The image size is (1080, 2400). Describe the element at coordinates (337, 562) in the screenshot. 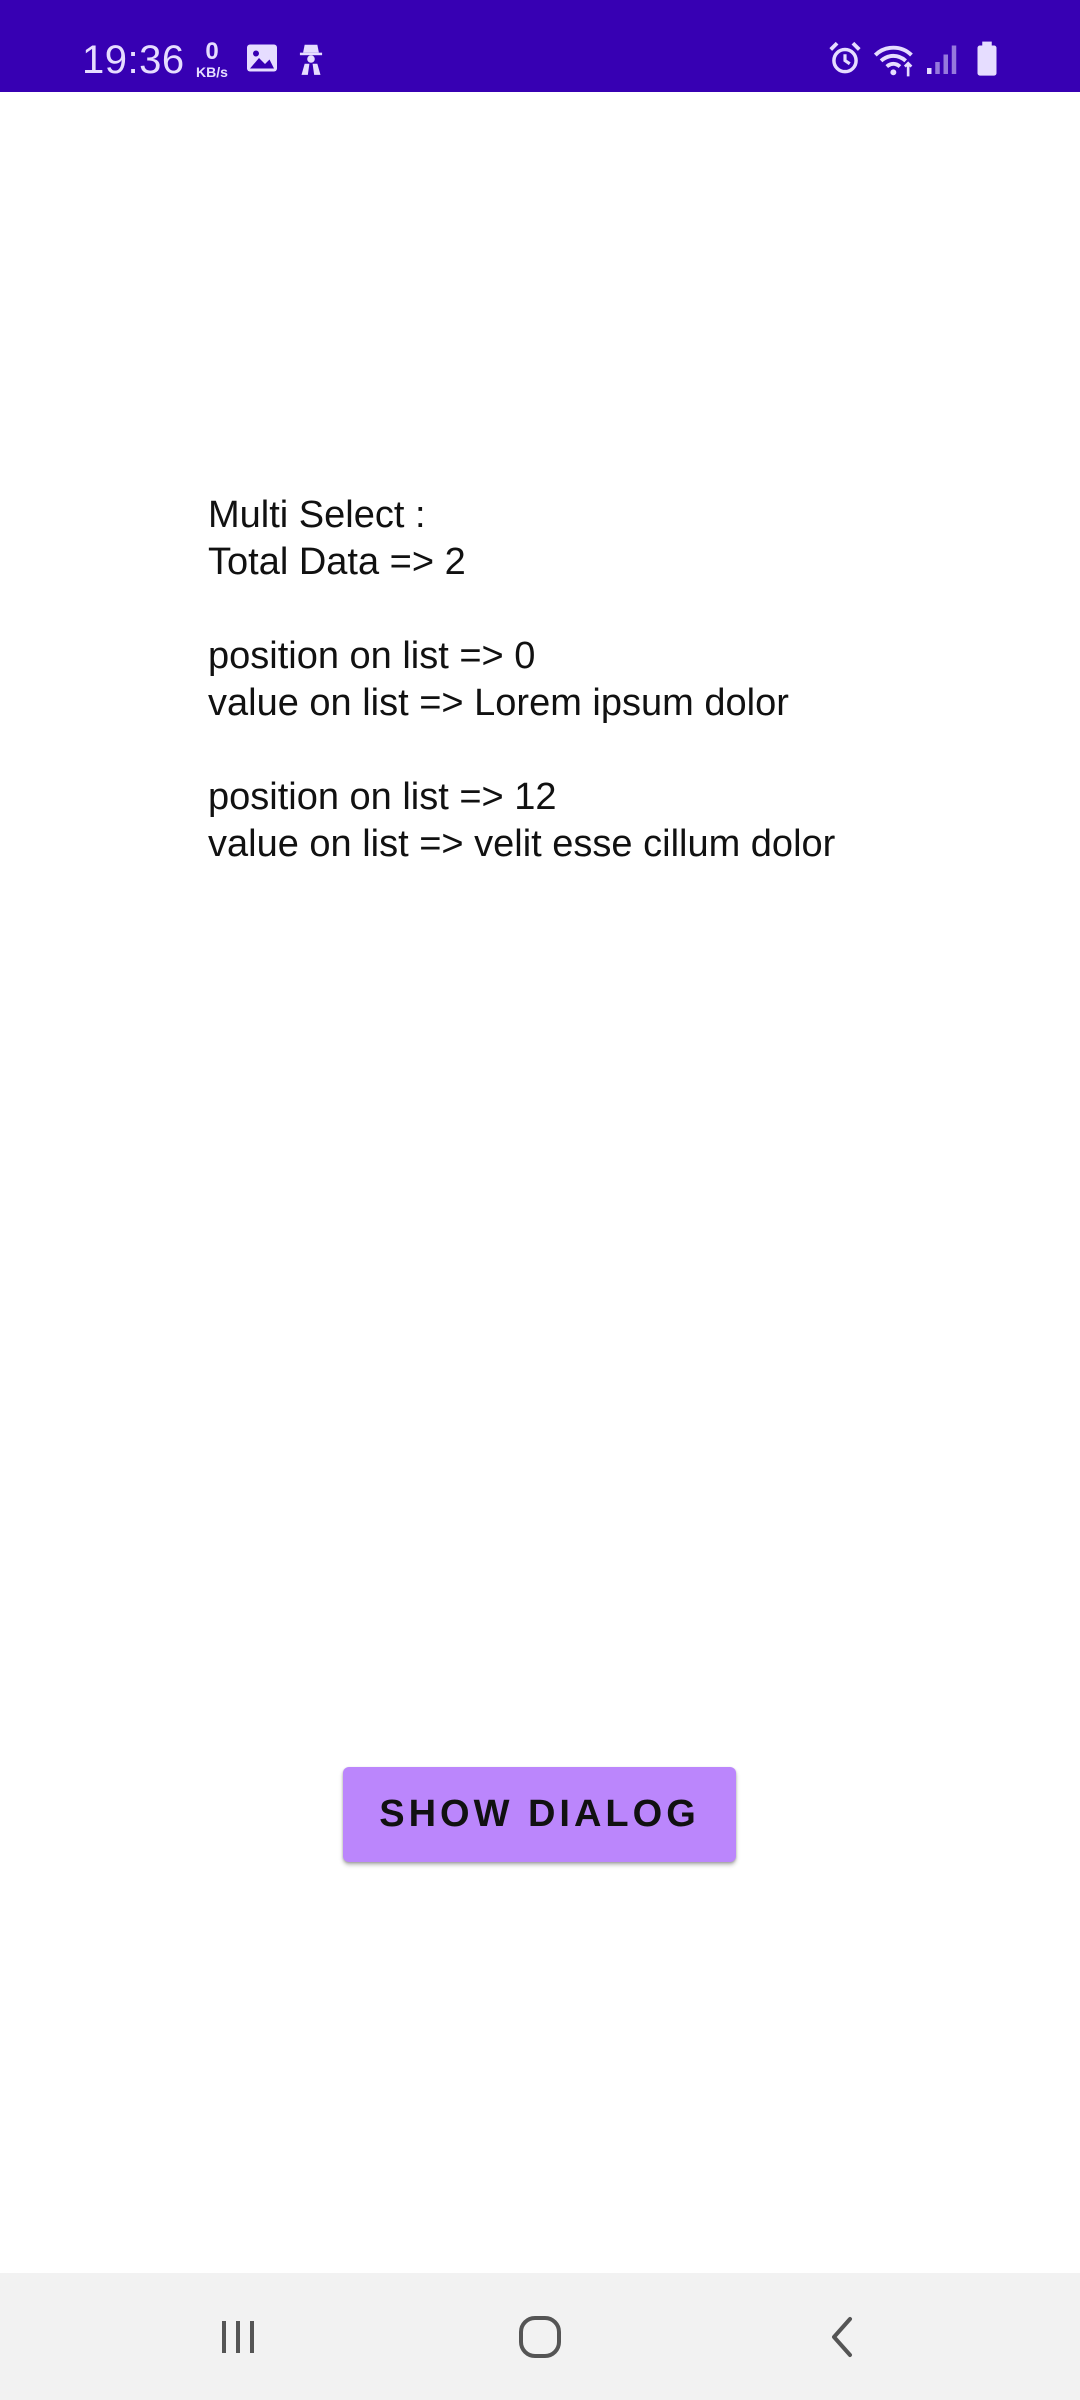

I see `total-data-text: Total Data => 2` at that location.